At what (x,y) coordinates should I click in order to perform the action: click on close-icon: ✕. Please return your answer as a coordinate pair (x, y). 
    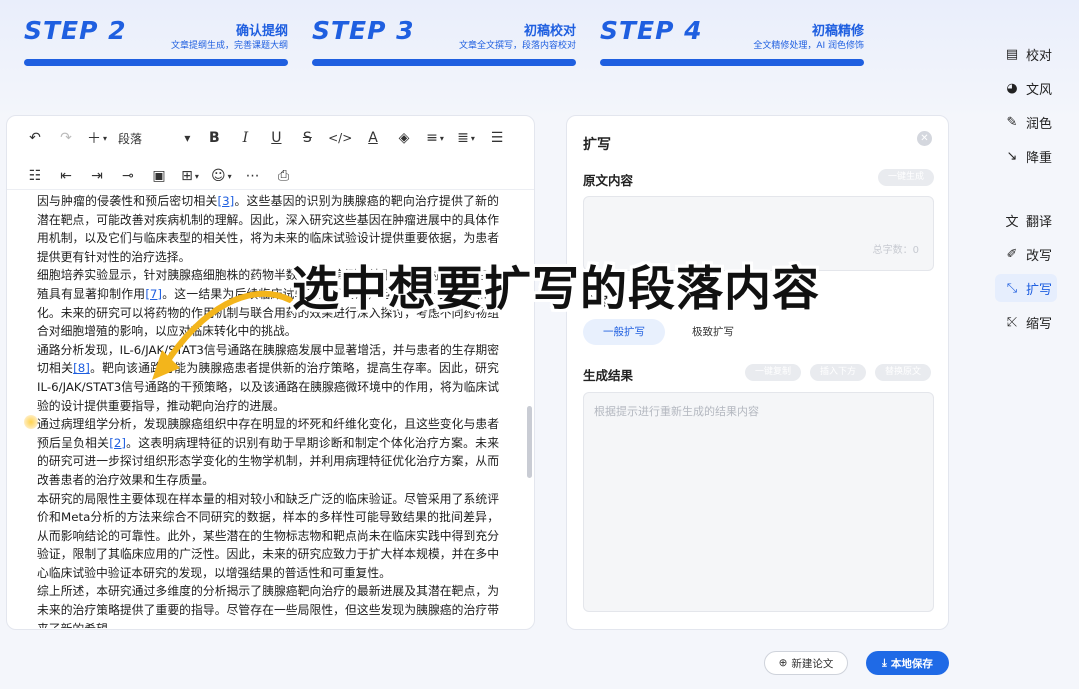
    Looking at the image, I should click on (924, 138).